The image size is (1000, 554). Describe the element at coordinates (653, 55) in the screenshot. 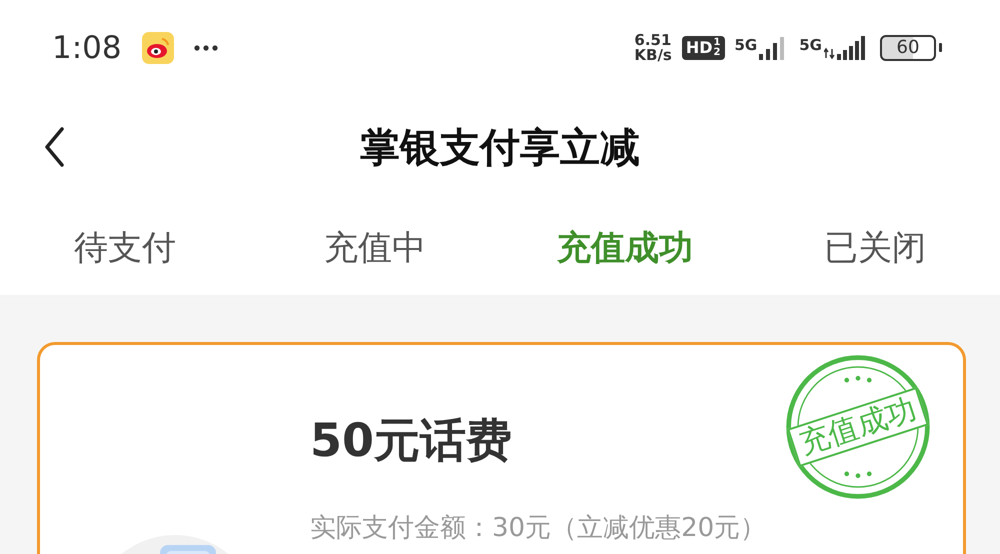

I see `network-speed-unit: KB/s` at that location.